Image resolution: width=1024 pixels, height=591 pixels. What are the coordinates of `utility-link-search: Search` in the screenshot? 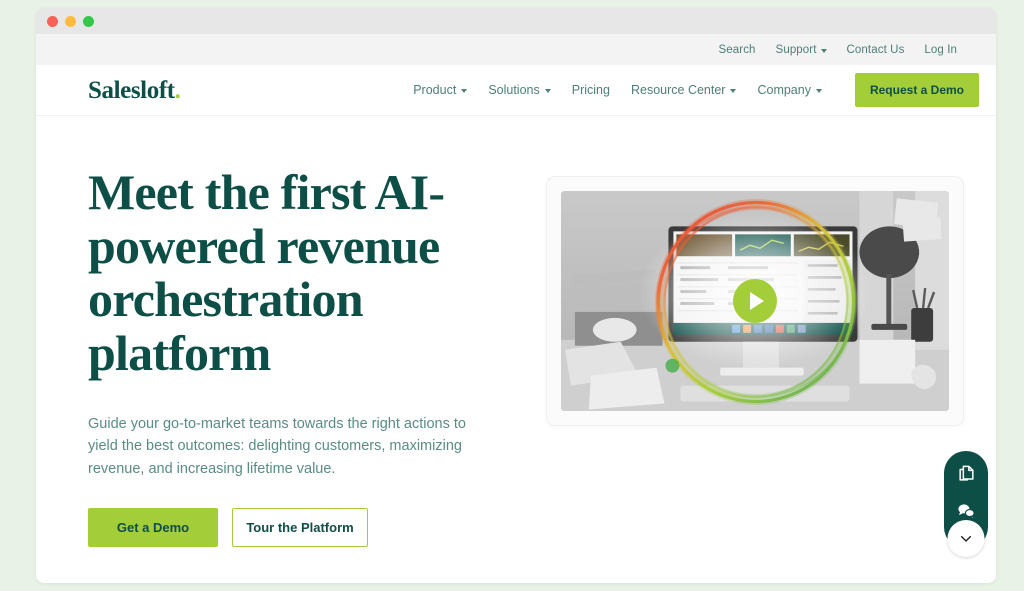 It's located at (737, 50).